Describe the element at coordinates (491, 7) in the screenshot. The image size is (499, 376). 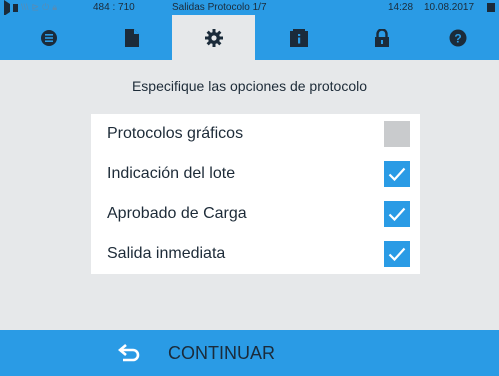
I see `status-square-icon` at that location.